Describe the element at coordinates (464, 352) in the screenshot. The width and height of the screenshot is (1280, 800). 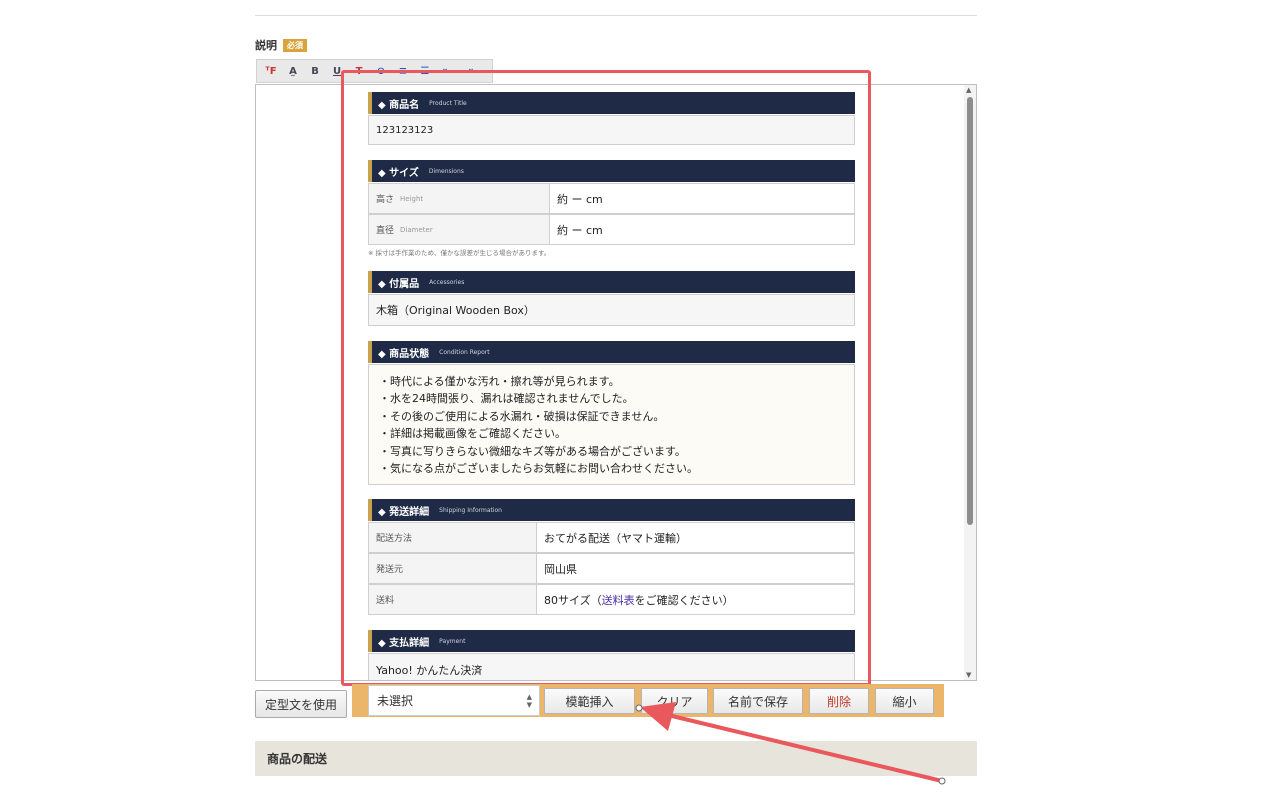
I see `section-subtitle: Condition Report` at that location.